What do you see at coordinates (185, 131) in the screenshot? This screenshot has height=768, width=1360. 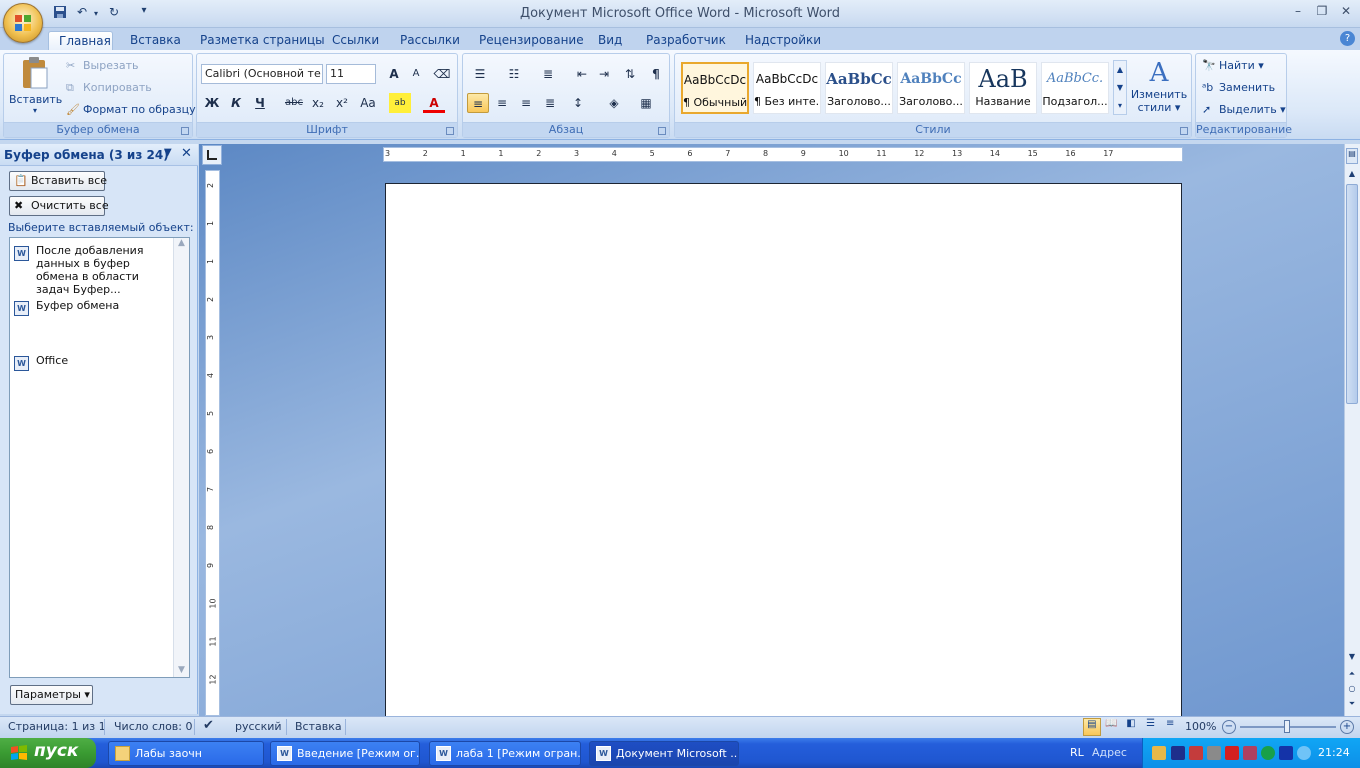 I see `clipboard-dialog-launcher` at bounding box center [185, 131].